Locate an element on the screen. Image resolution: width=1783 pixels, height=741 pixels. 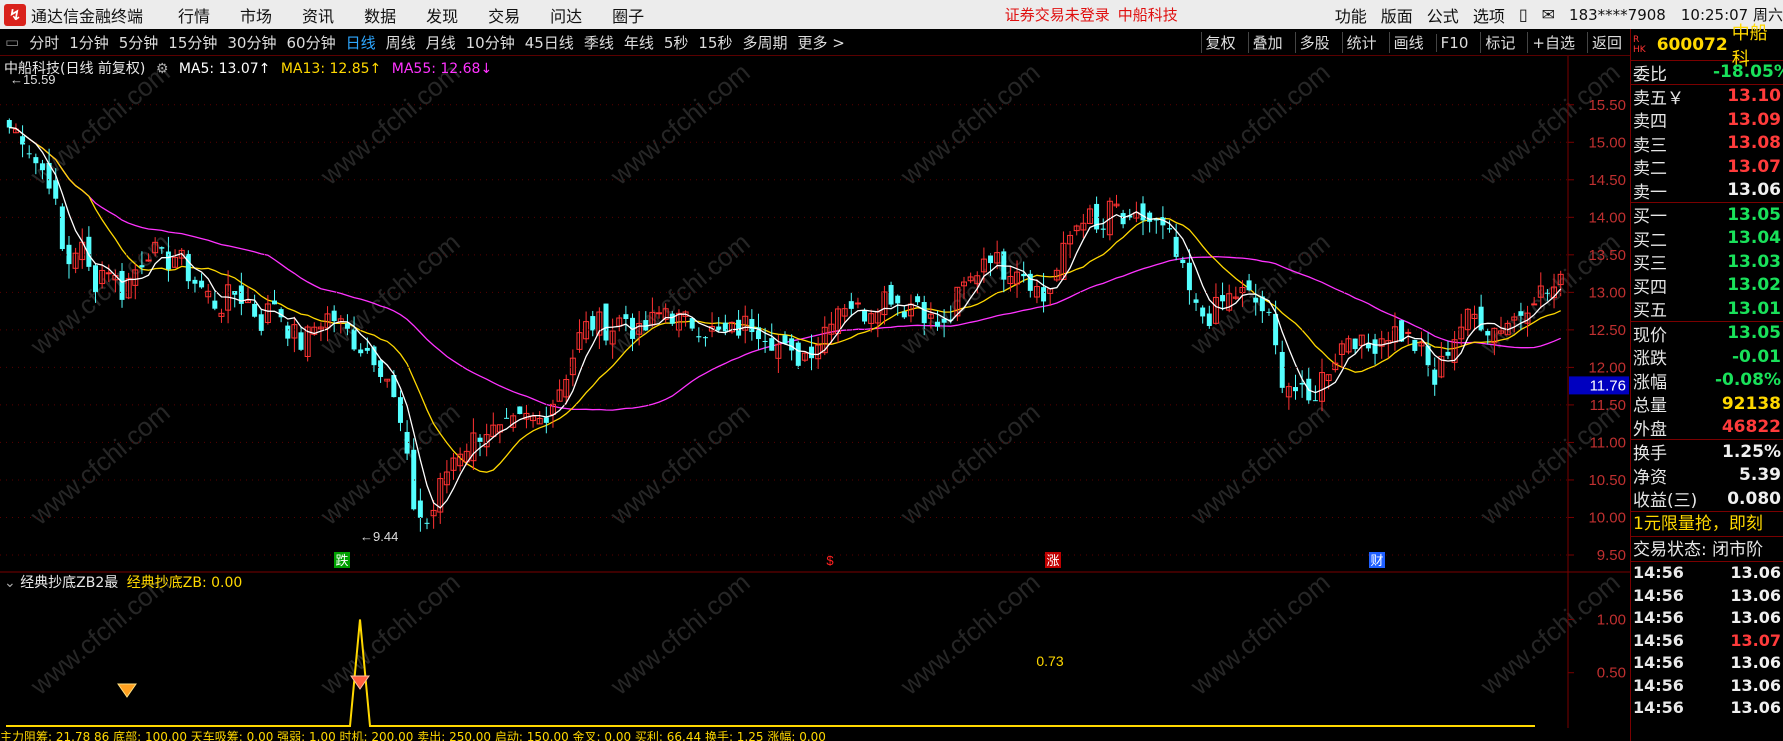
mail-icon: ✉ is located at coordinates (1548, 14).